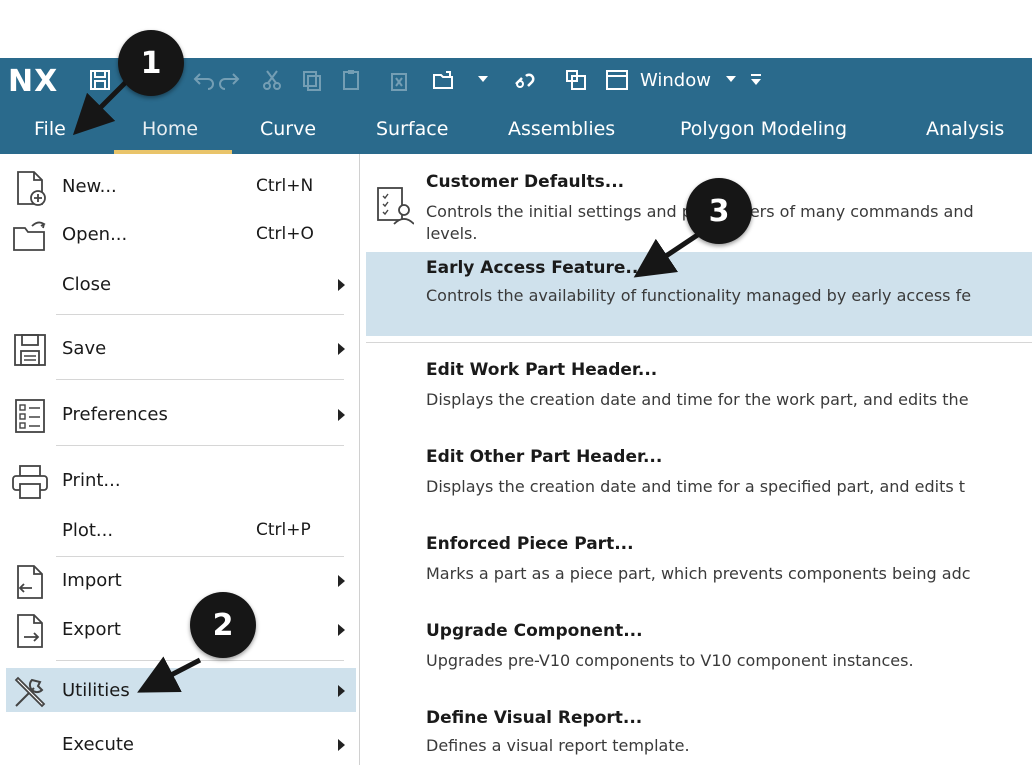 This screenshot has width=1032, height=765. What do you see at coordinates (204, 80) in the screenshot?
I see `undo-icon` at bounding box center [204, 80].